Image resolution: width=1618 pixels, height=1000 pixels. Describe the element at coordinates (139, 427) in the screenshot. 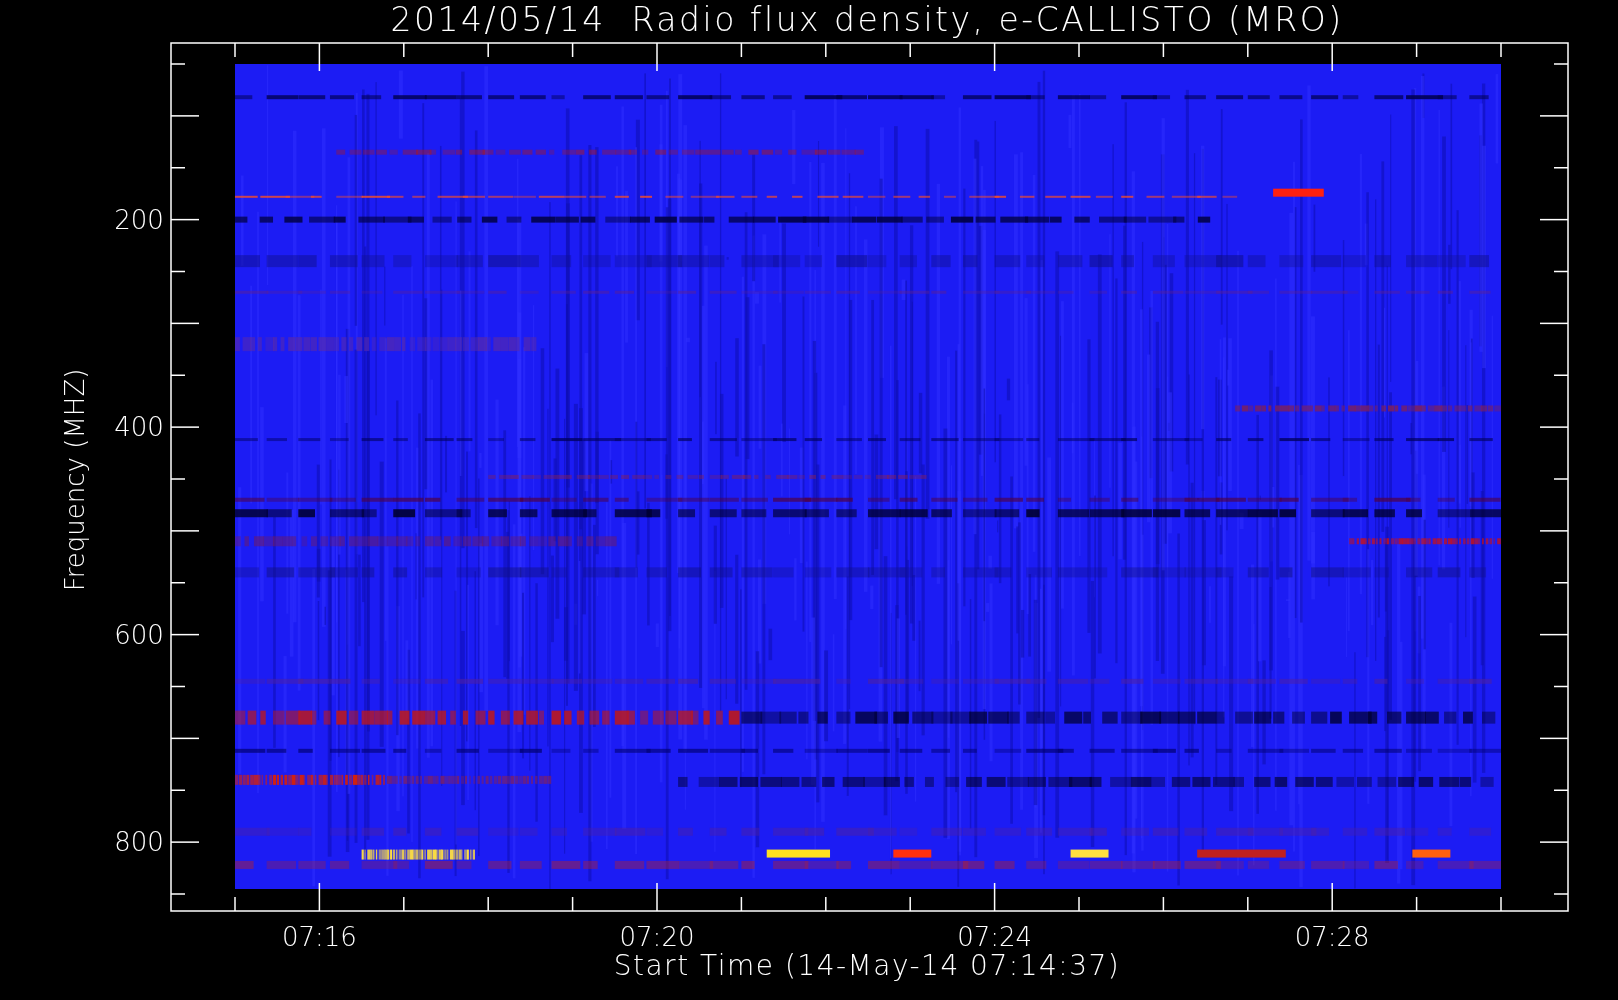

I see `axis-tick-label: 400` at that location.